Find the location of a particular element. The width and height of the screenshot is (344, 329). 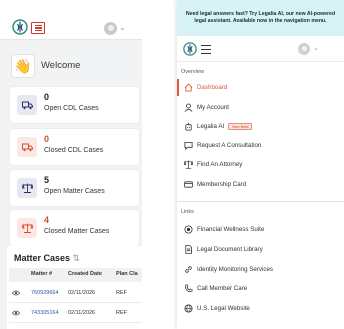

coin-icon is located at coordinates (188, 229).